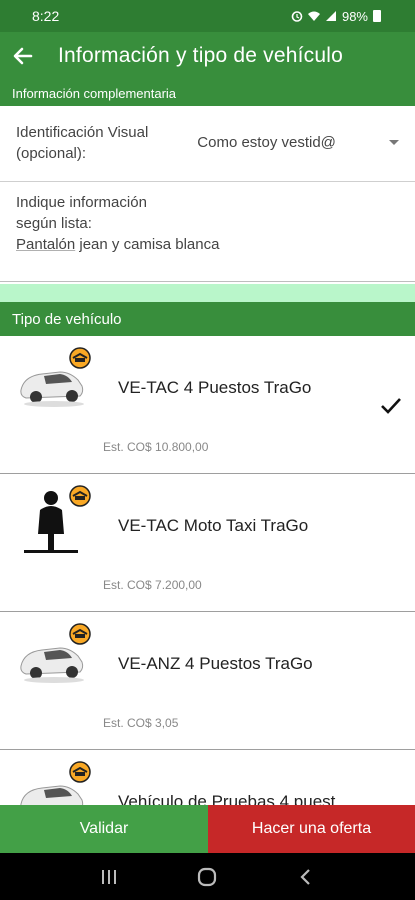 Image resolution: width=415 pixels, height=900 pixels. I want to click on back-nav-button, so click(306, 877).